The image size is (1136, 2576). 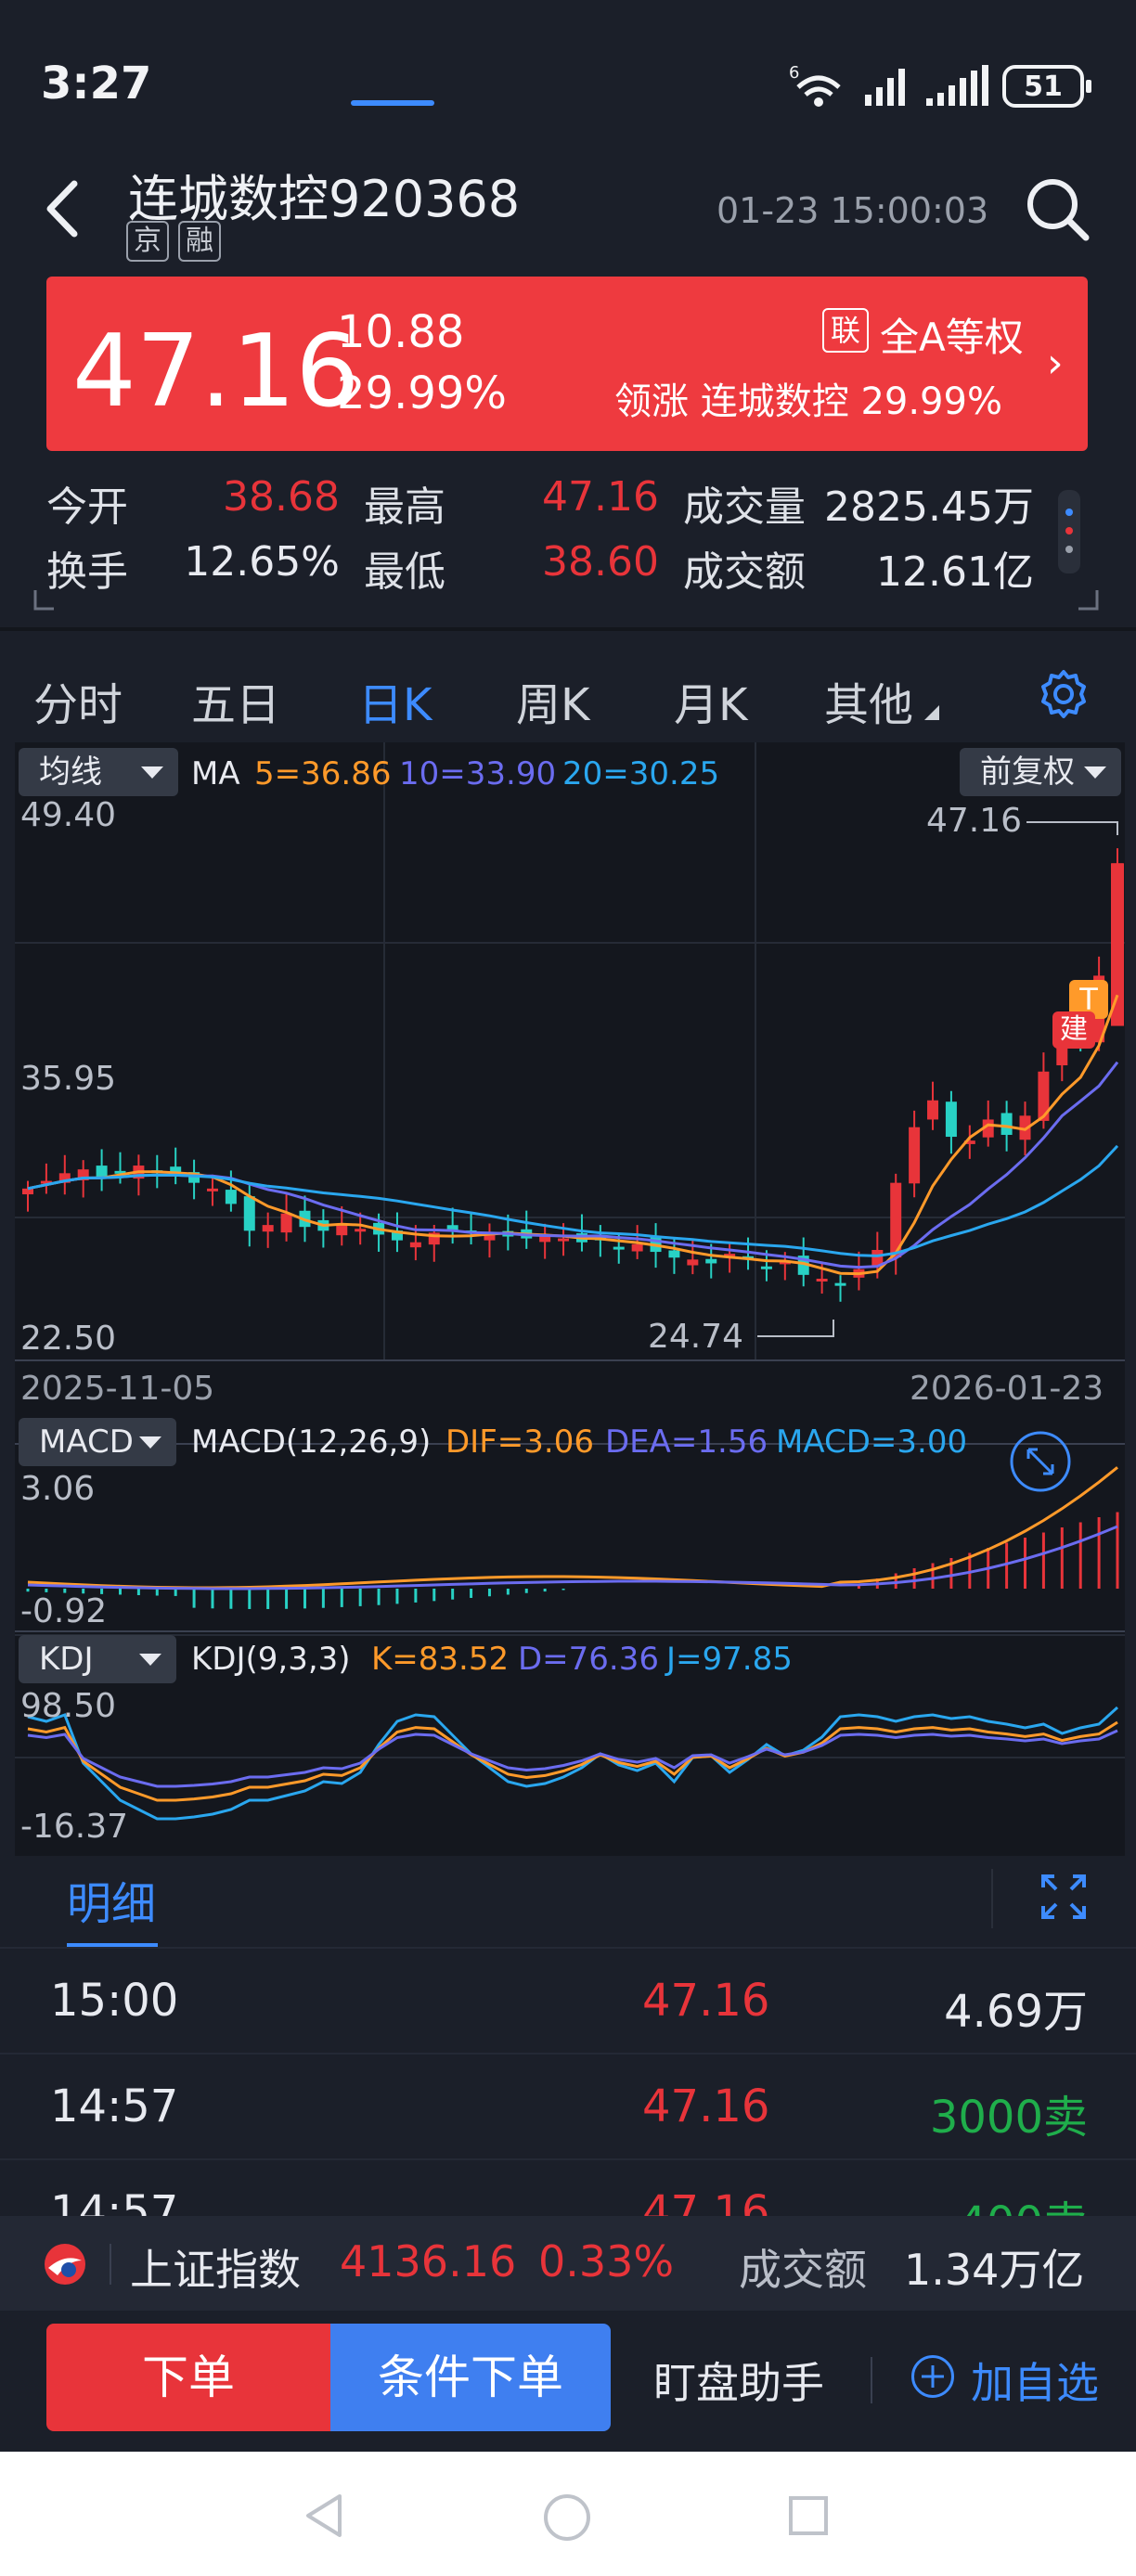 I want to click on exchange-tag: 京, so click(x=147, y=241).